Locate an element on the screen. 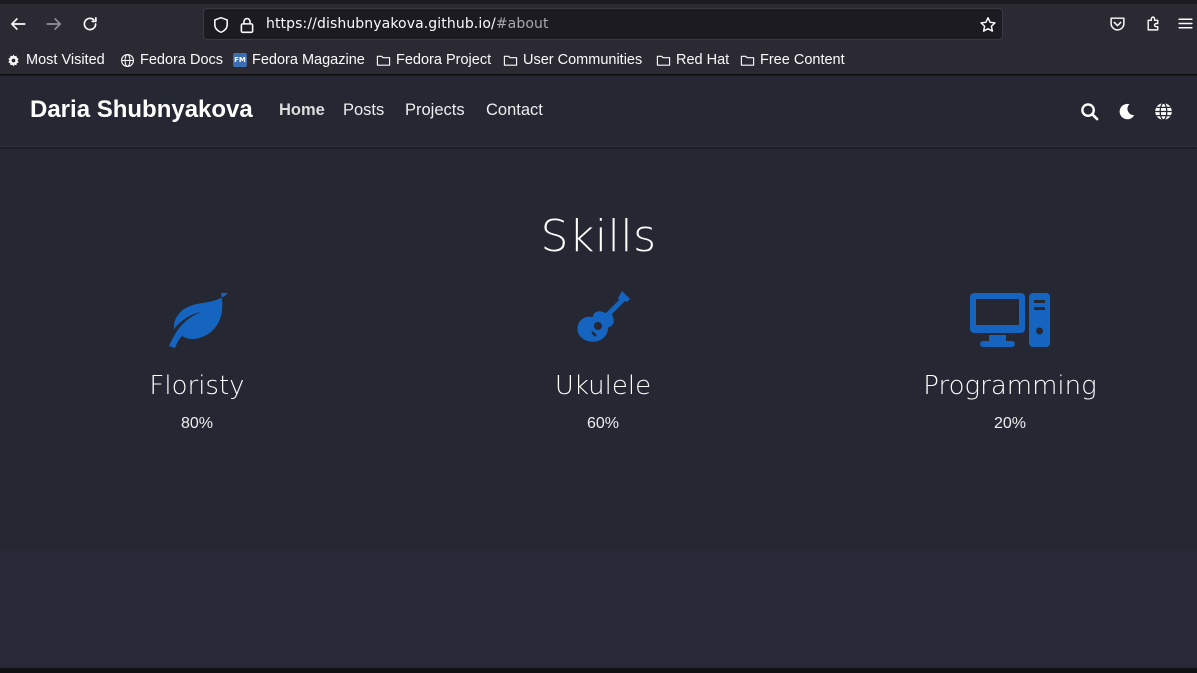 Image resolution: width=1197 pixels, height=673 pixels. arrow-right-icon is located at coordinates (54, 24).